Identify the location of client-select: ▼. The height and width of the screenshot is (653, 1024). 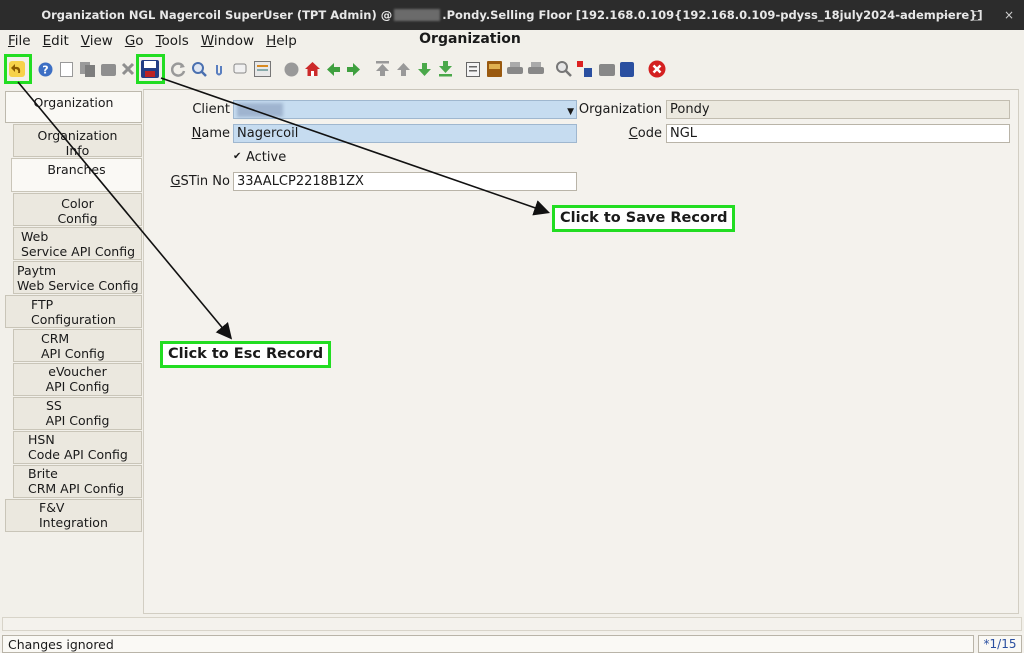
(405, 109).